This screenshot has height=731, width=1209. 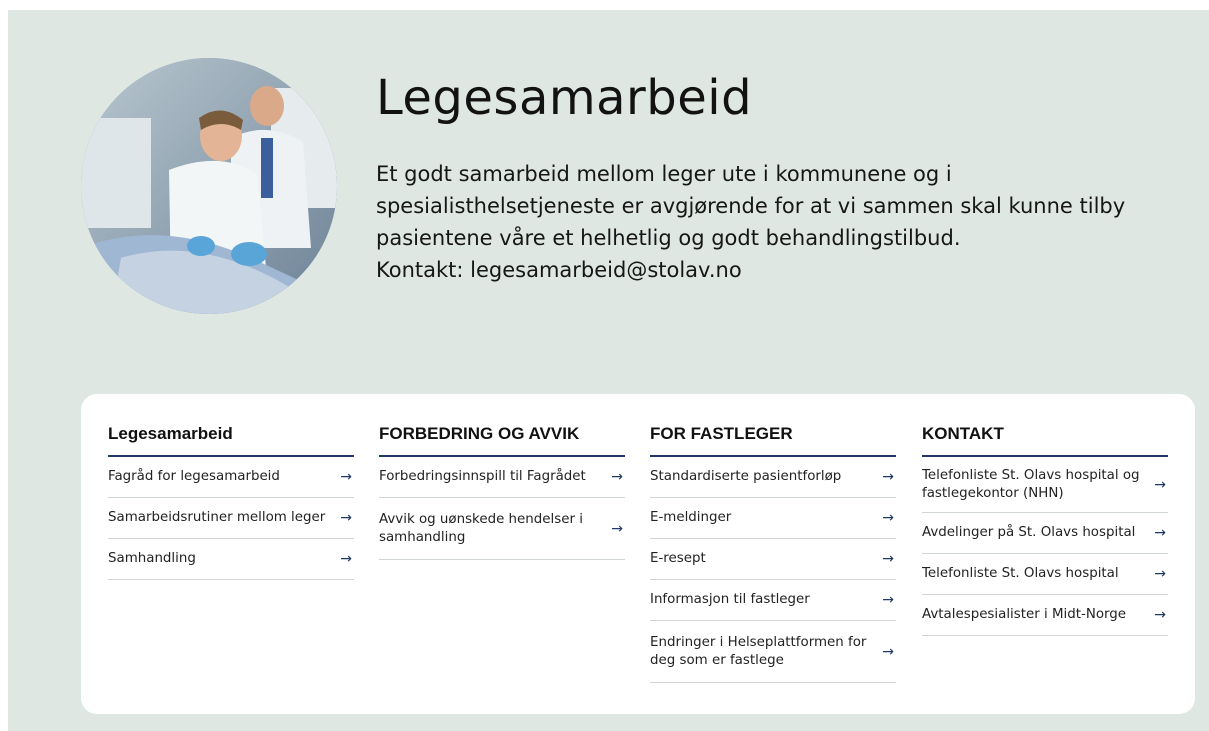 I want to click on link-label: E-resept, so click(x=678, y=558).